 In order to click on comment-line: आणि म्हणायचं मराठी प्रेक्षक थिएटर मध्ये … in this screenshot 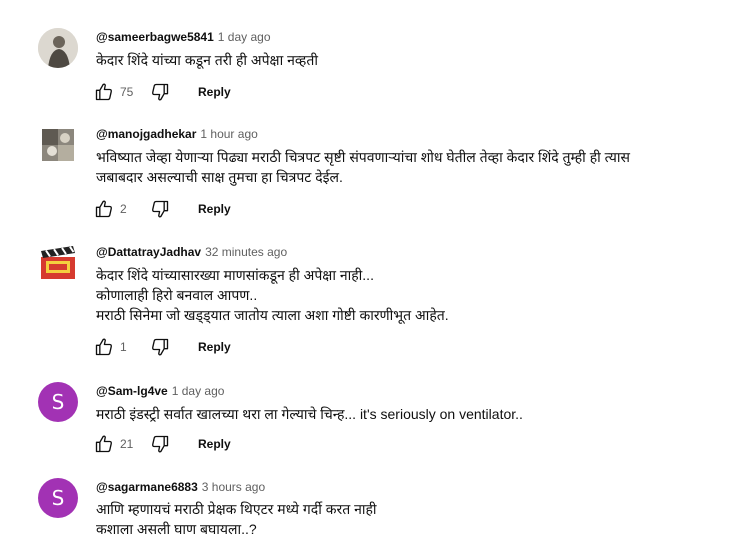, I will do `click(236, 509)`.